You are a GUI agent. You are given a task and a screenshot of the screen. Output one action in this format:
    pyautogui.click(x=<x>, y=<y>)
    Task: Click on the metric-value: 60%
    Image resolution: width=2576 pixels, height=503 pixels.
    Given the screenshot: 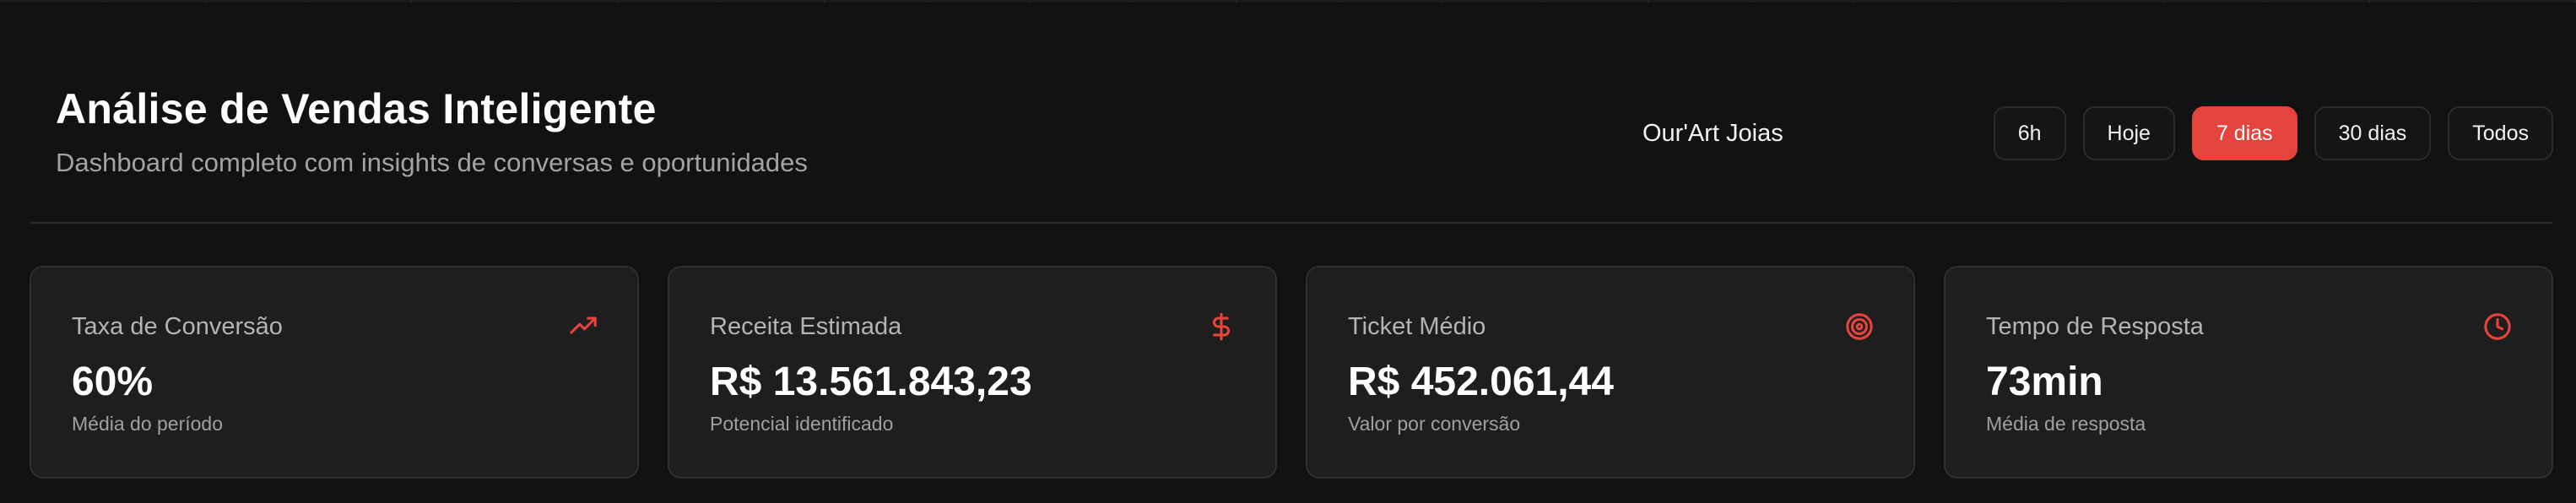 What is the action you would take?
    pyautogui.click(x=113, y=382)
    